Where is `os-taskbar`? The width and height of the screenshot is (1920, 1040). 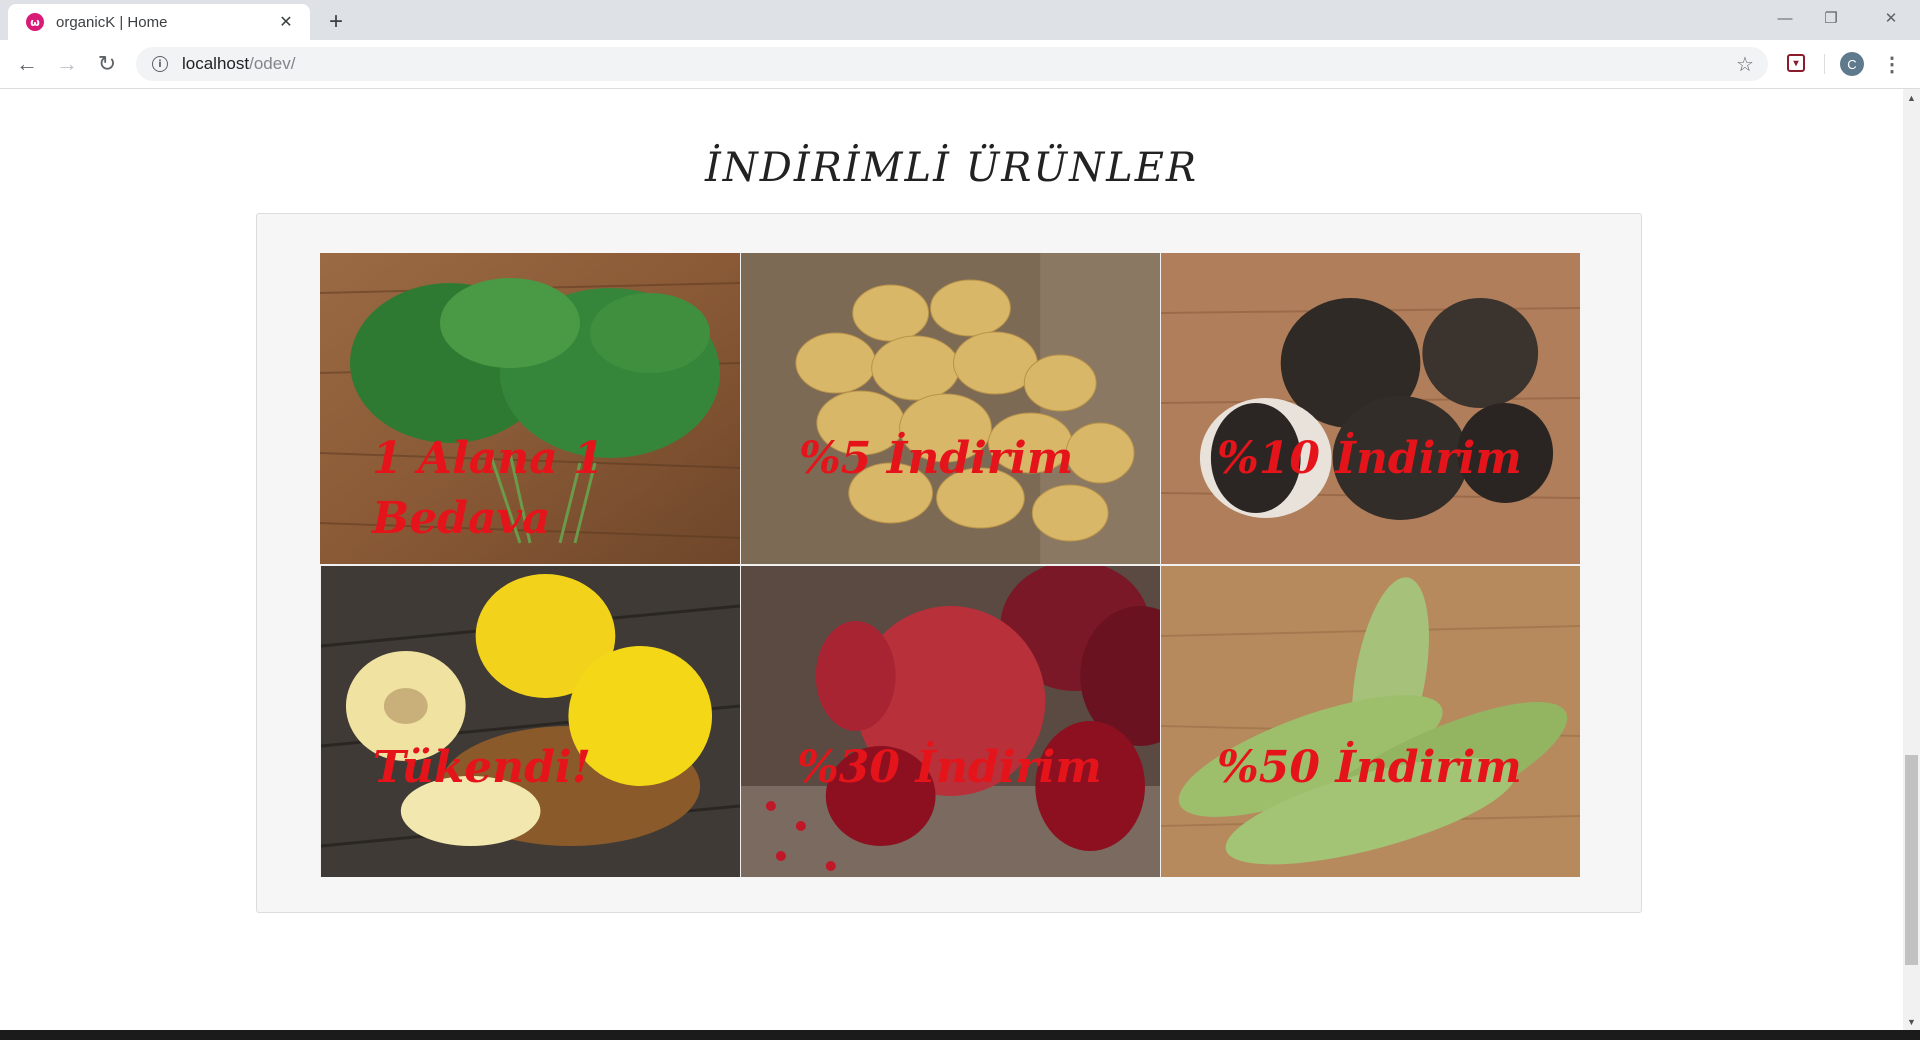
os-taskbar is located at coordinates (960, 1035).